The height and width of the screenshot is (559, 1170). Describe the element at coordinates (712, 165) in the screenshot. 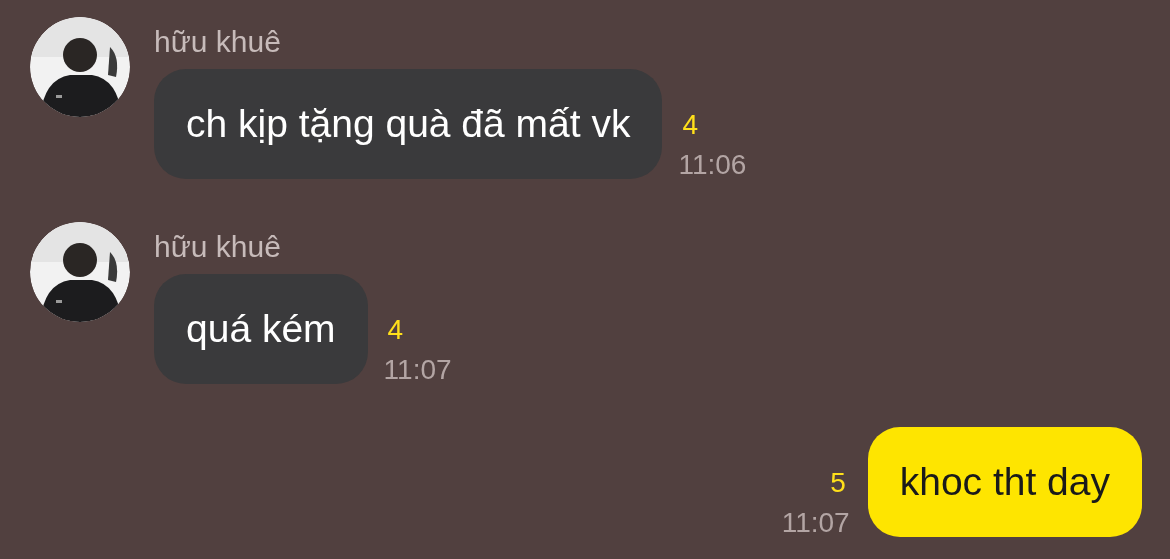

I see `message-time: 11:06` at that location.